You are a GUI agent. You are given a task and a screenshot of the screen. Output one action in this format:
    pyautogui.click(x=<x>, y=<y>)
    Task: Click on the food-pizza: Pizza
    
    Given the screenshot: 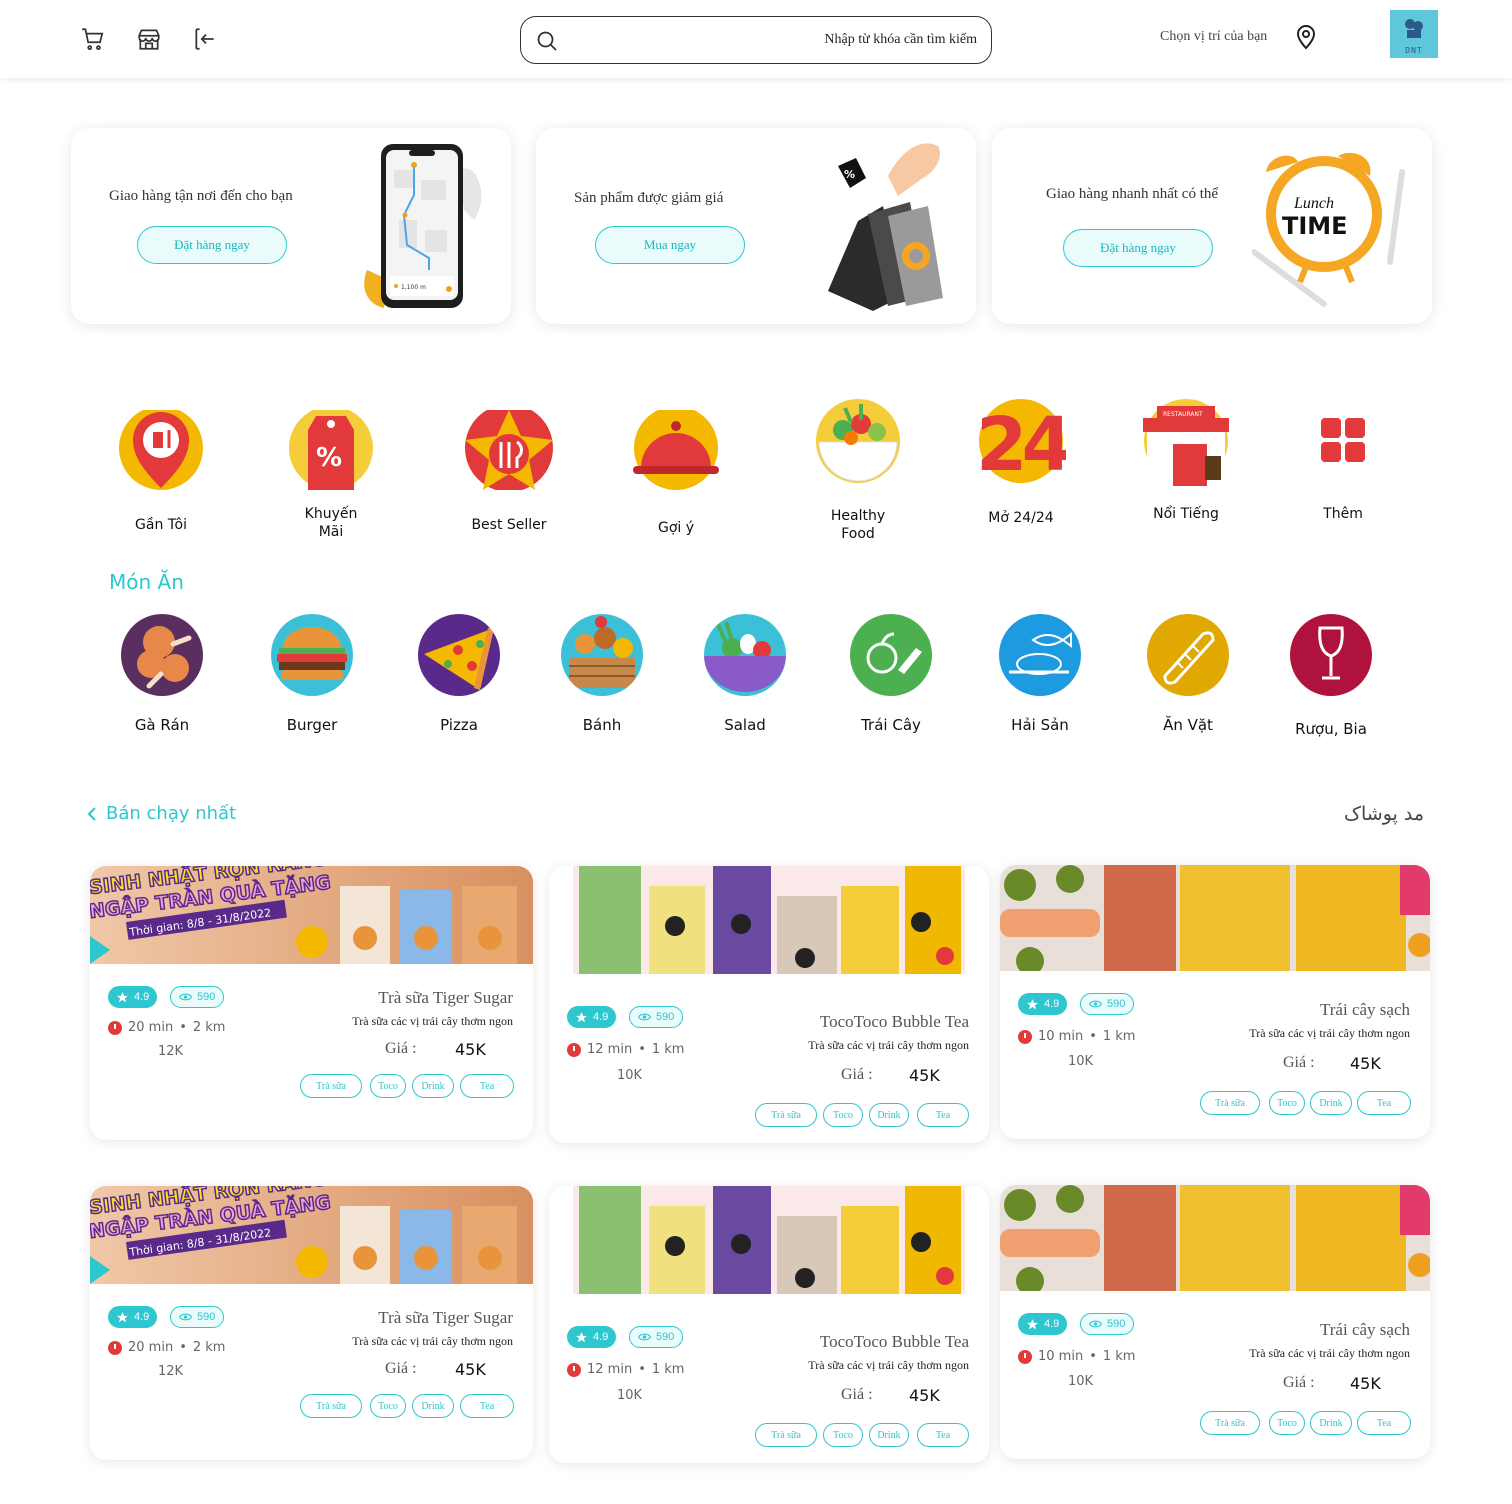 What is the action you would take?
    pyautogui.click(x=459, y=674)
    